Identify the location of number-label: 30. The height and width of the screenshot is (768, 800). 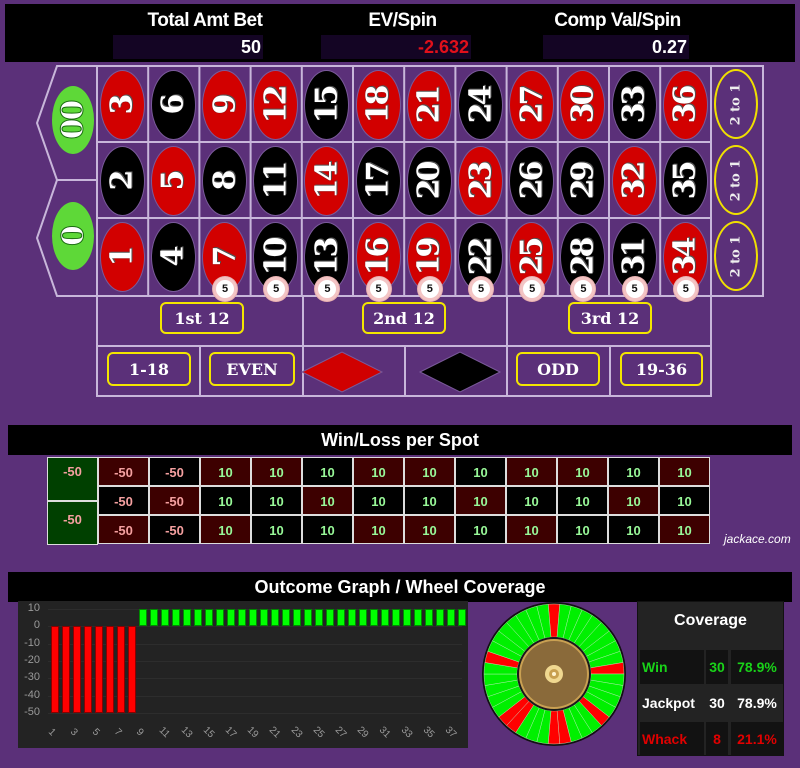
(583, 105).